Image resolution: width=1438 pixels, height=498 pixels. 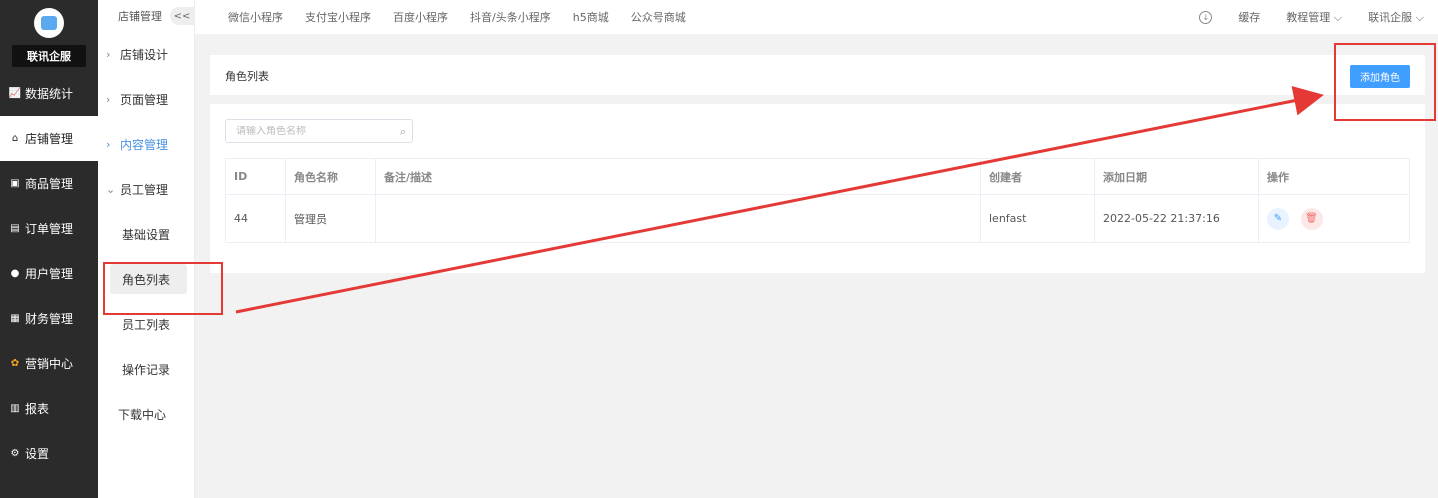 I want to click on sidebar-item-finance: ▦ 财务管理, so click(x=49, y=318).